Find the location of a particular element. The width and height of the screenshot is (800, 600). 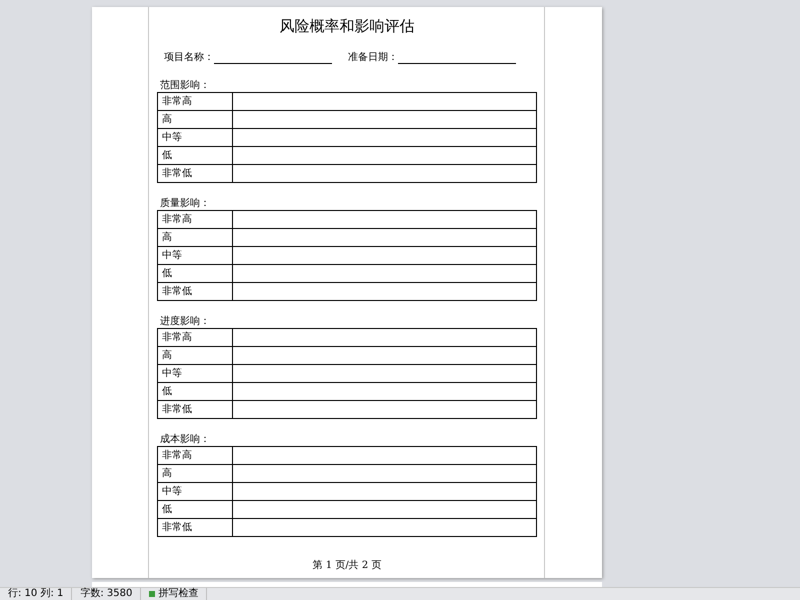

page-footer: 第 1 页/共 2 页 is located at coordinates (347, 565).